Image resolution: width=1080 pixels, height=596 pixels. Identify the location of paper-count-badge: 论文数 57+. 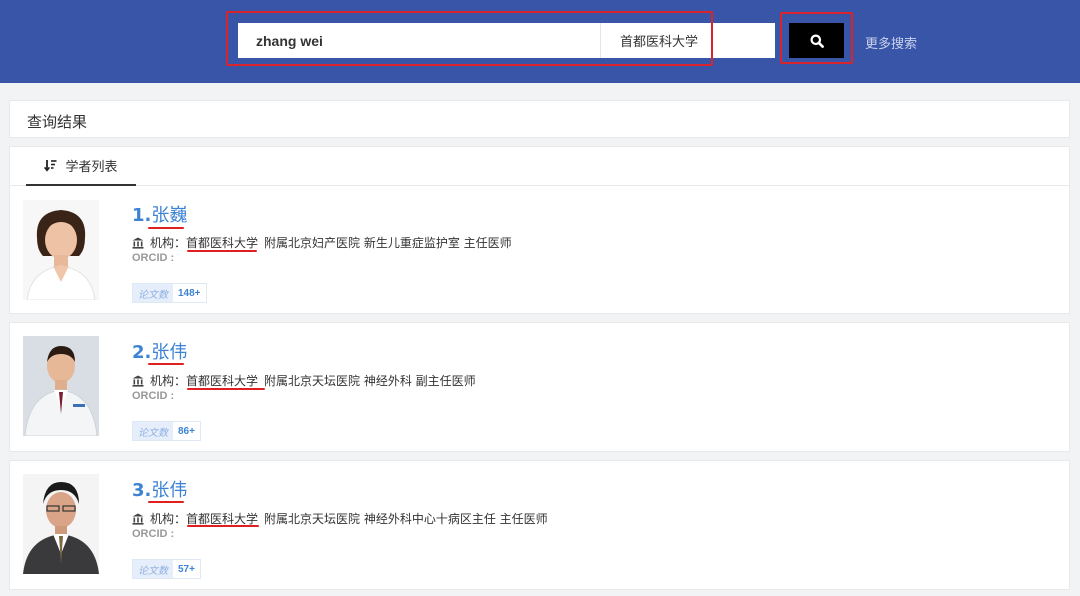
(166, 569).